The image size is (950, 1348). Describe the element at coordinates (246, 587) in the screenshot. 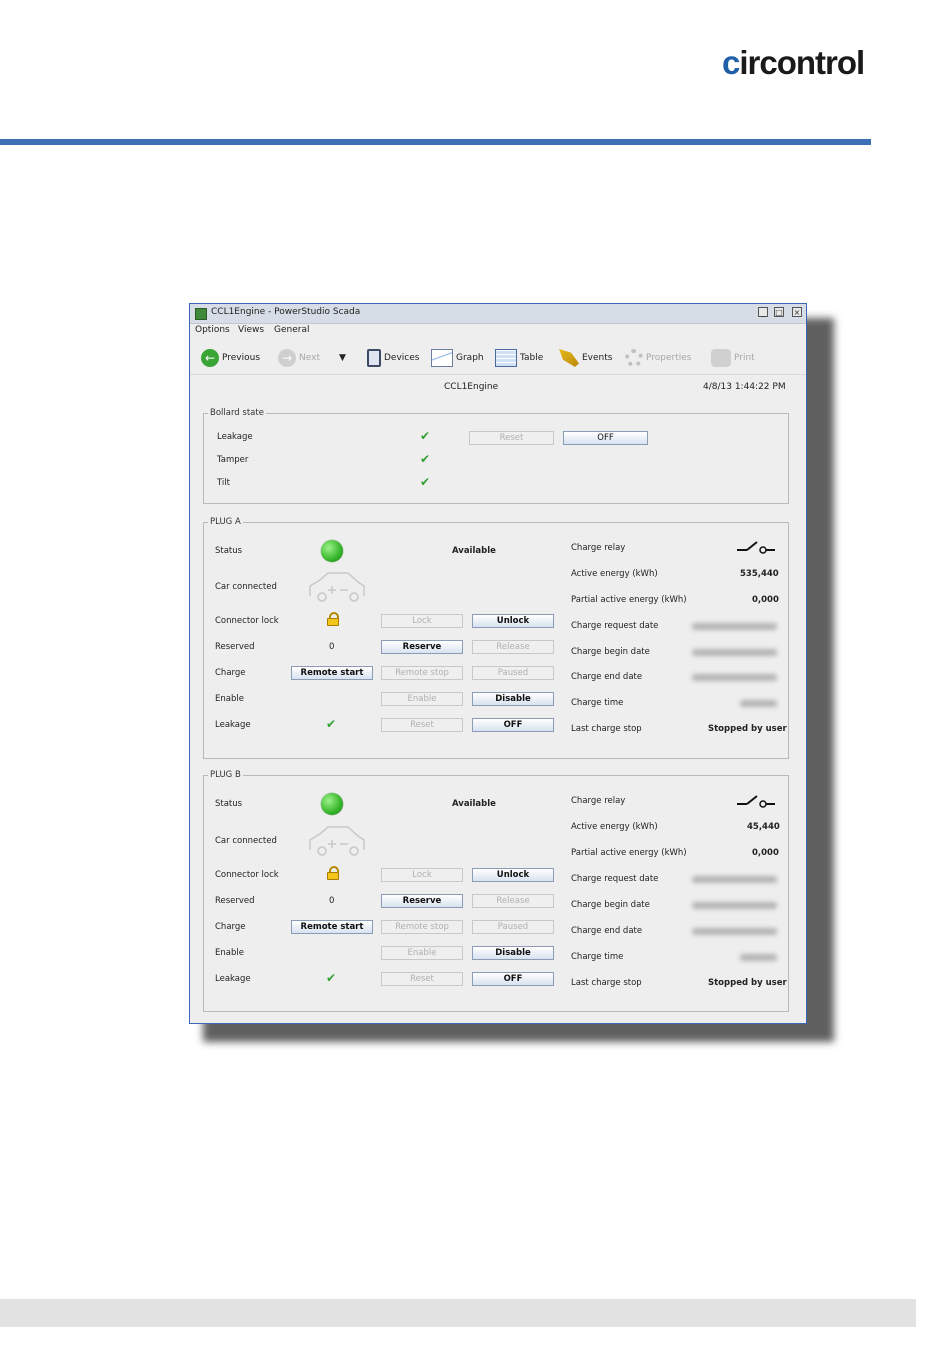

I see `plug-a-car-connected-label: Car connected` at that location.